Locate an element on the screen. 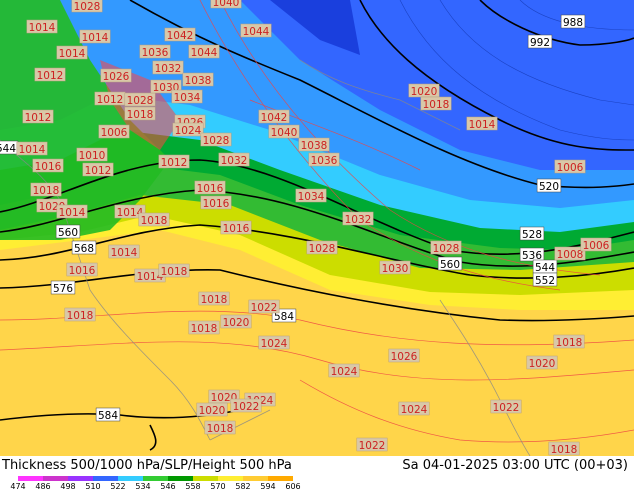  slp-label-text: 1044 is located at coordinates (256, 32).